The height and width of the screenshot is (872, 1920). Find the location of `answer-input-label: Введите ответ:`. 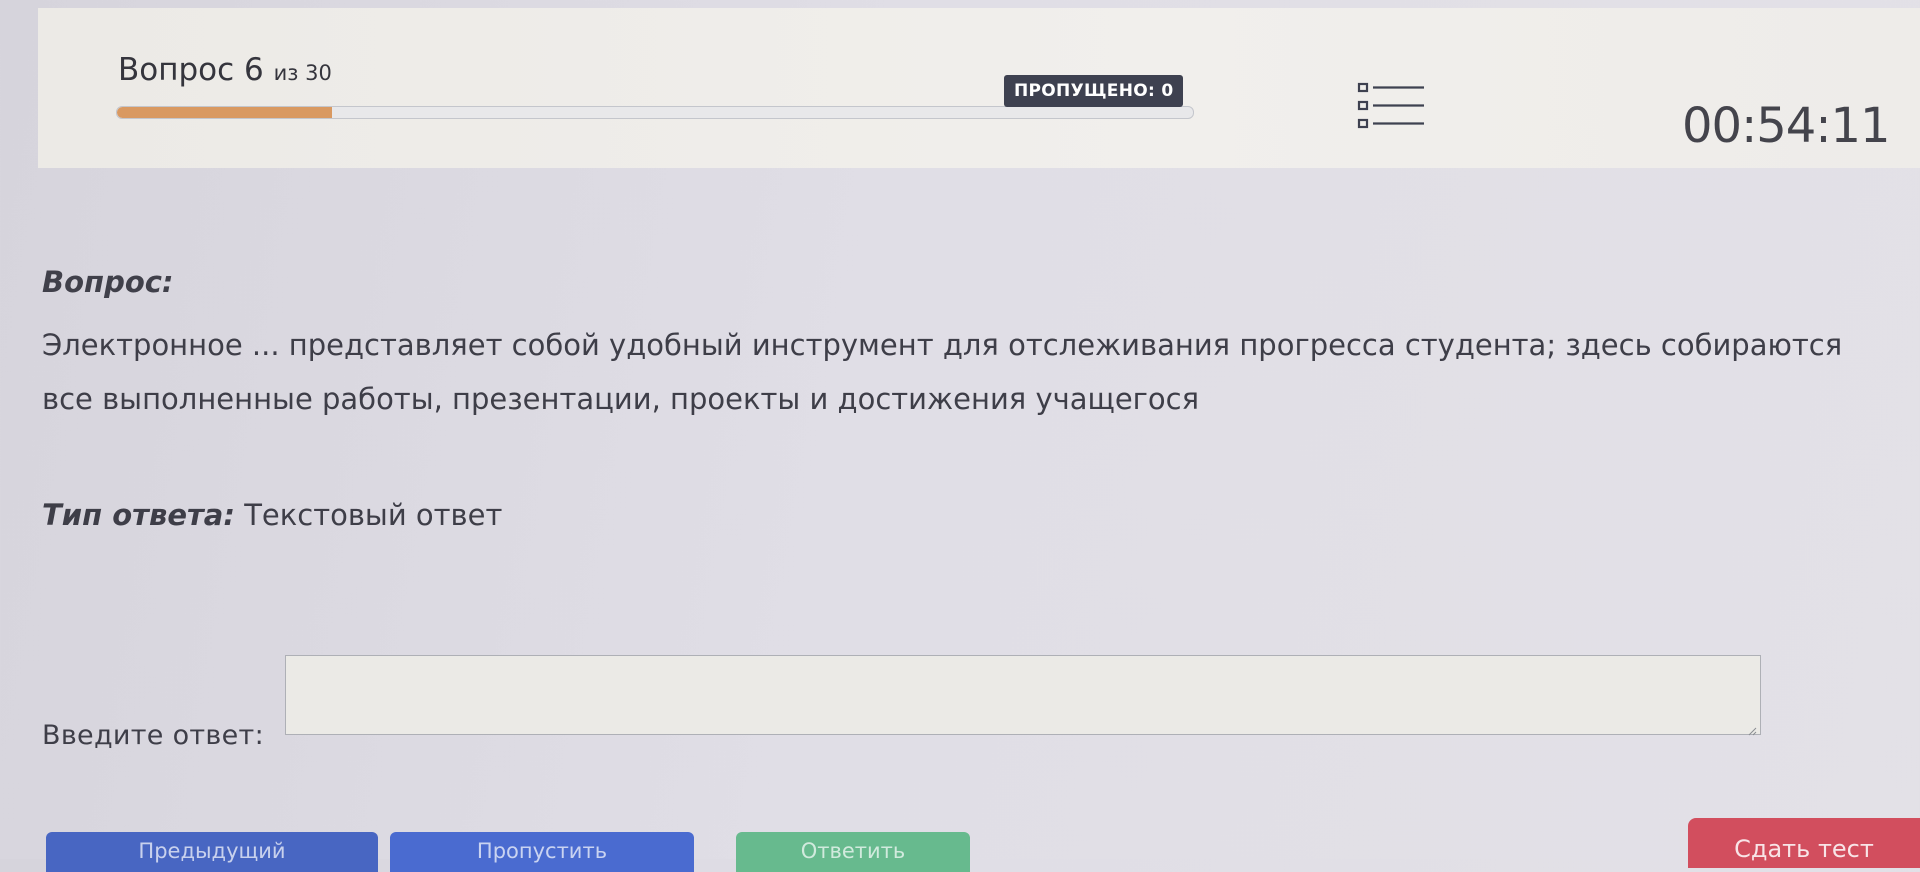

answer-input-label: Введите ответ: is located at coordinates (153, 735).